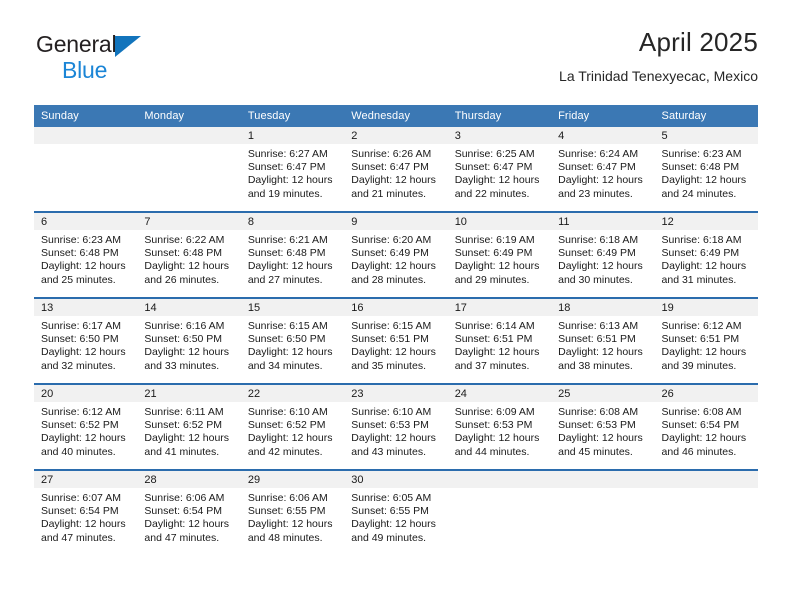 Image resolution: width=792 pixels, height=612 pixels. Describe the element at coordinates (286, 253) in the screenshot. I see `sunset-text: Sunset: 6:48 PM` at that location.